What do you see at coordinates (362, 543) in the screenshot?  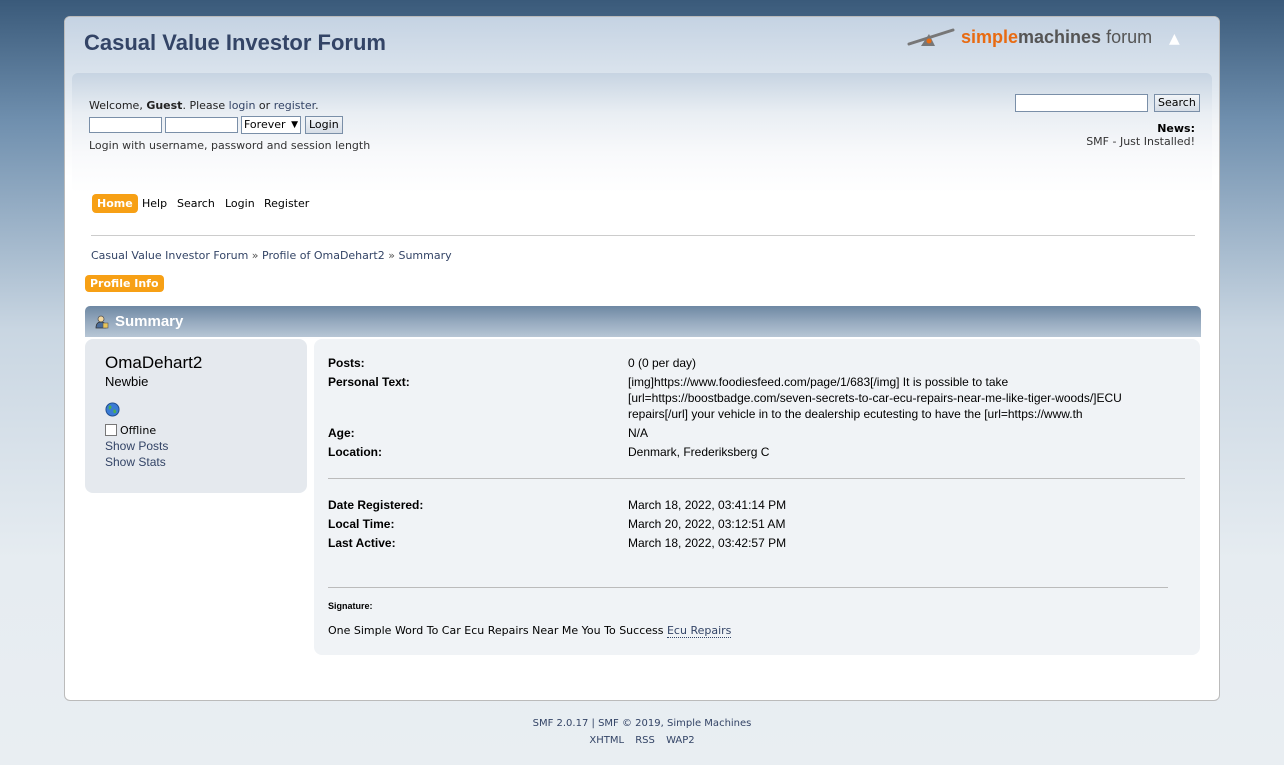 I see `last-active-label: Last Active:` at bounding box center [362, 543].